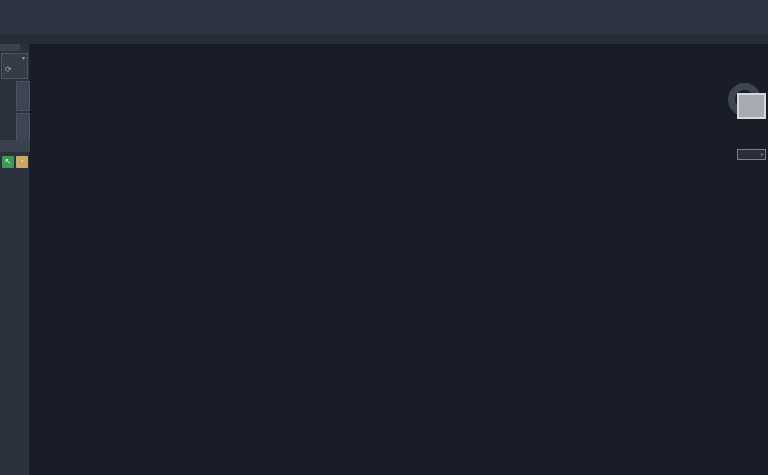 Image resolution: width=768 pixels, height=475 pixels. Describe the element at coordinates (14, 66) in the screenshot. I see `sheet-selector: ▾ ⟳` at that location.